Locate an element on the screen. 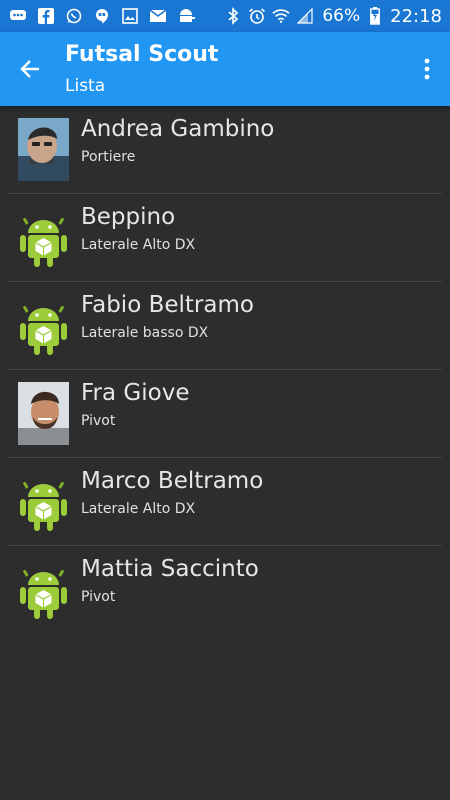 The image size is (450, 800). page-title: Futsal Scout is located at coordinates (142, 54).